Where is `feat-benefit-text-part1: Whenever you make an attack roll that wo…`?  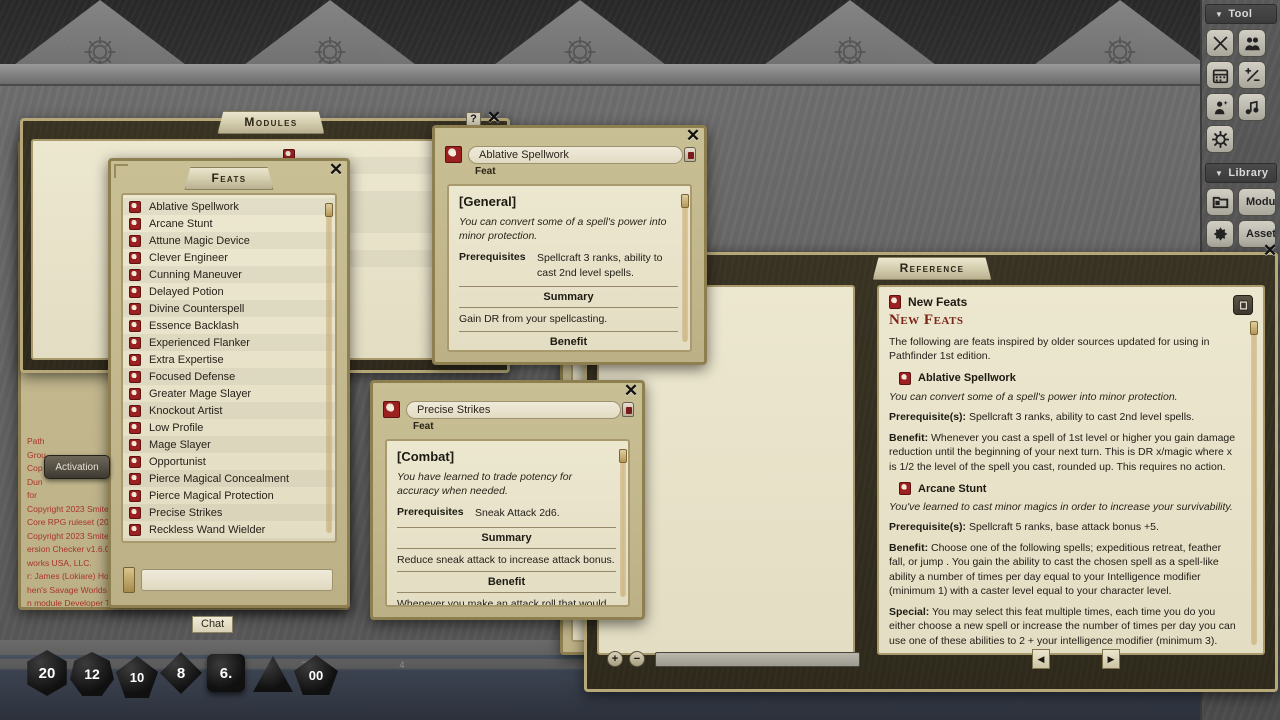
feat-benefit-text-part1: Whenever you make an attack roll that wo… is located at coordinates (502, 602).